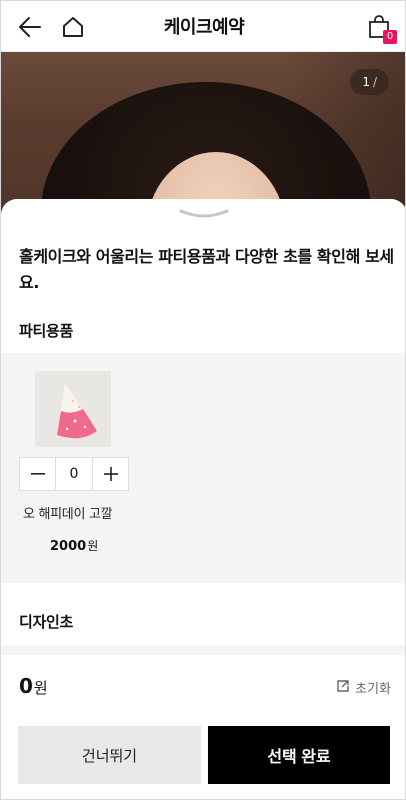  I want to click on image-pager: 1 / 4, so click(369, 82).